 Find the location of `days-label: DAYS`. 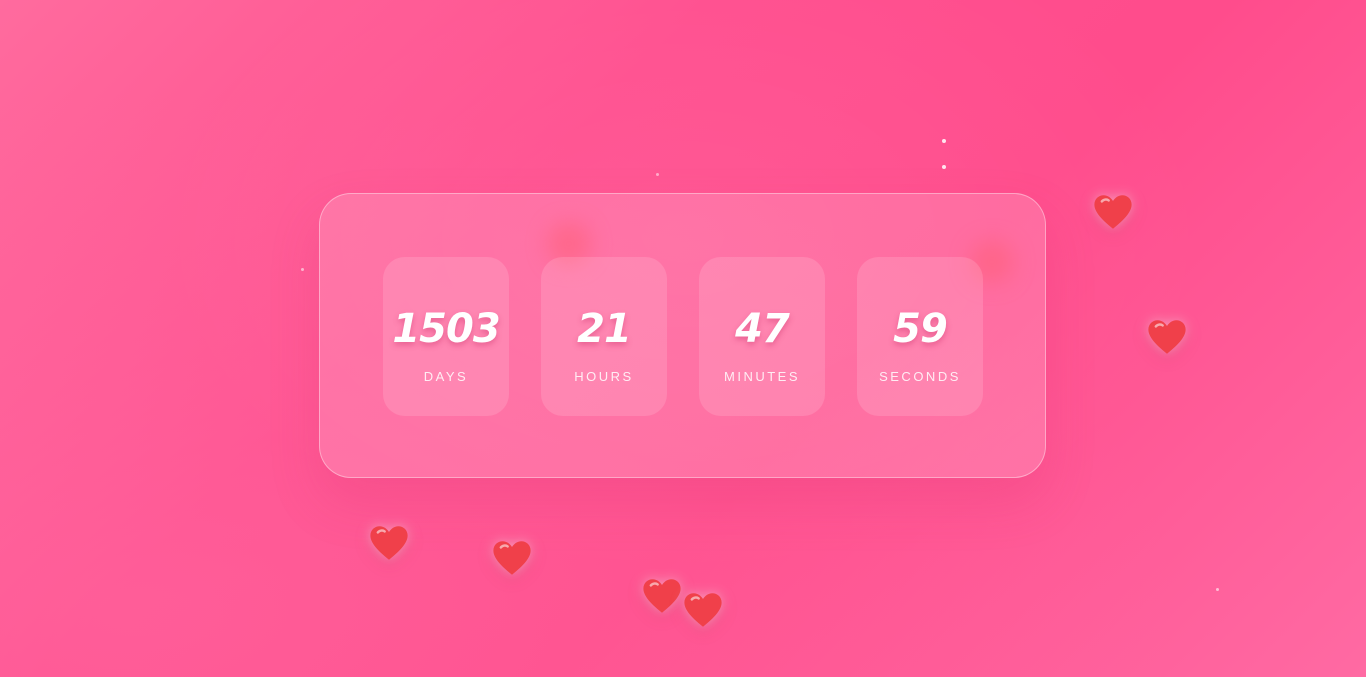

days-label: DAYS is located at coordinates (446, 376).